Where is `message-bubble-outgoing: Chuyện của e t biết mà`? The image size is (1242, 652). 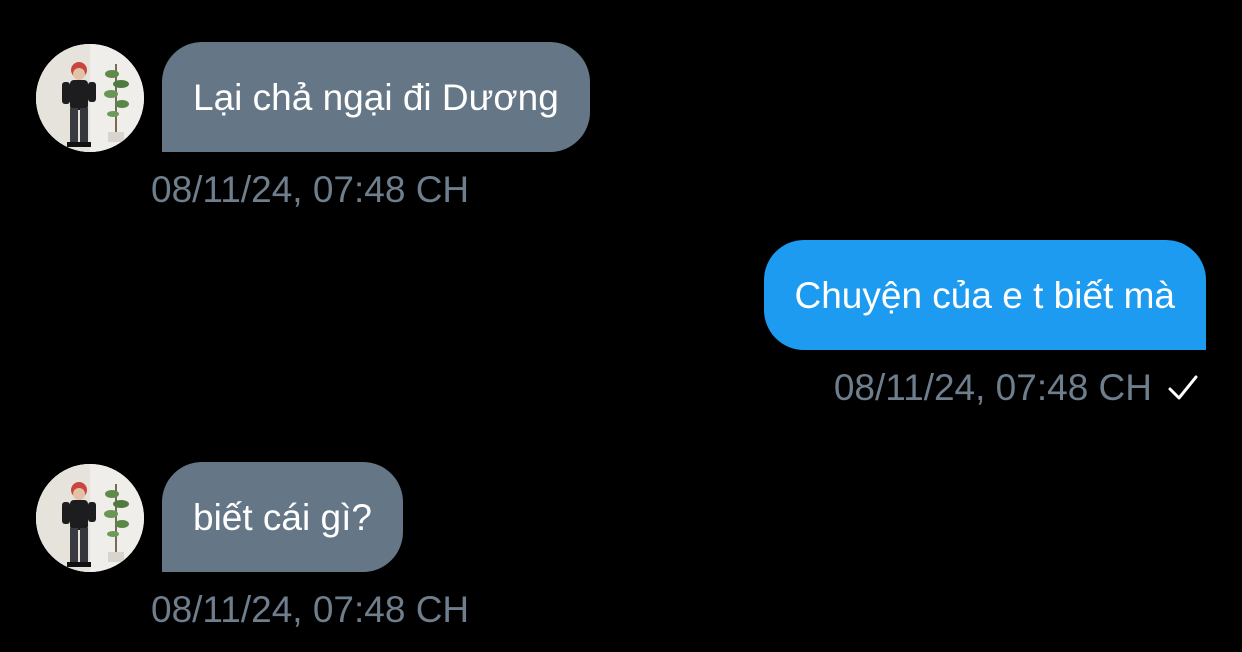
message-bubble-outgoing: Chuyện của e t biết mà is located at coordinates (984, 295).